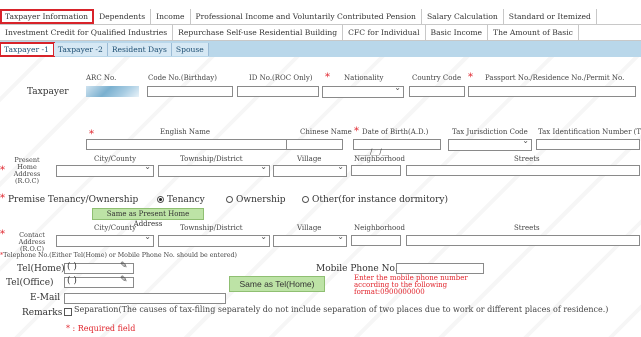 Image resolution: width=641 pixels, height=337 pixels. What do you see at coordinates (101, 78) in the screenshot?
I see `arc-no-label: ARC No.` at bounding box center [101, 78].